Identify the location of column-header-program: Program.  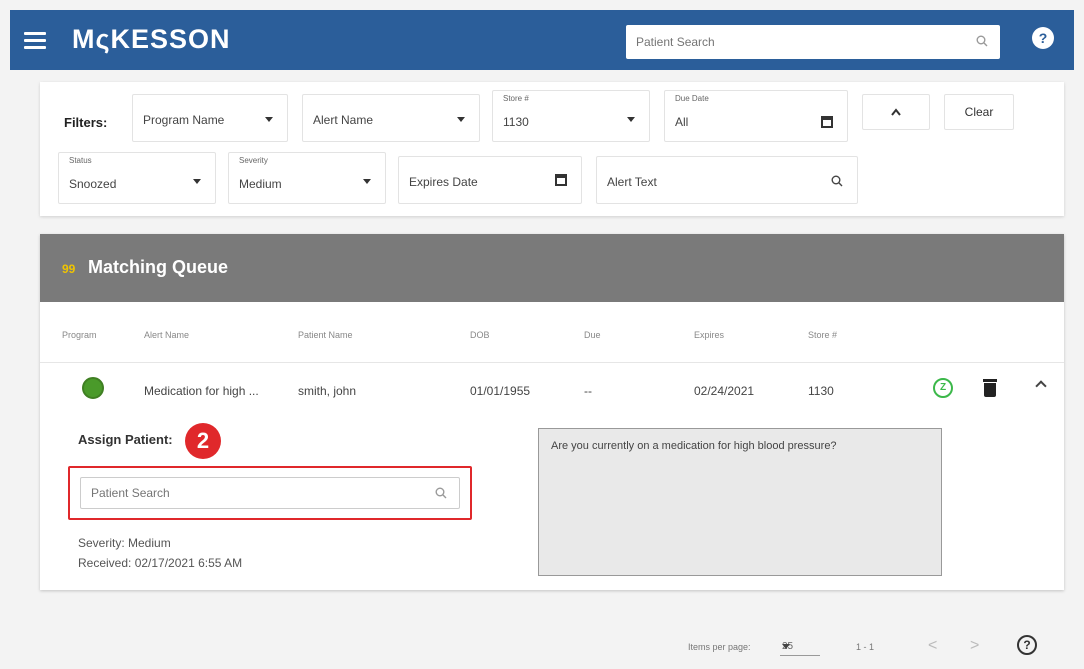
(79, 335).